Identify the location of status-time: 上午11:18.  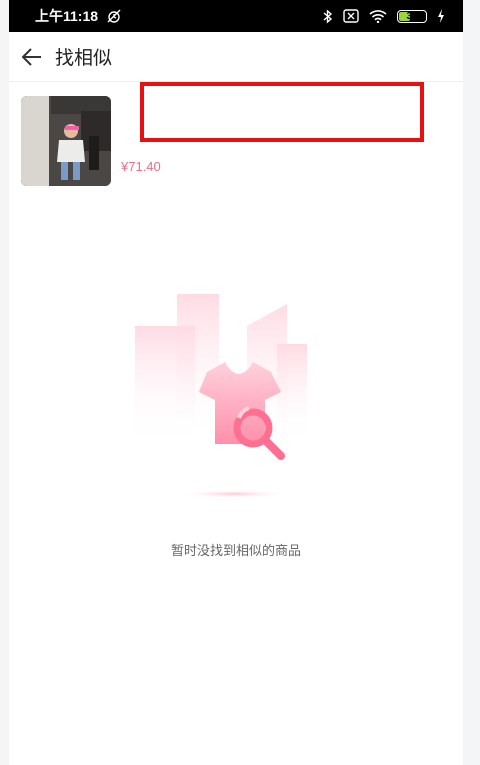
(67, 16).